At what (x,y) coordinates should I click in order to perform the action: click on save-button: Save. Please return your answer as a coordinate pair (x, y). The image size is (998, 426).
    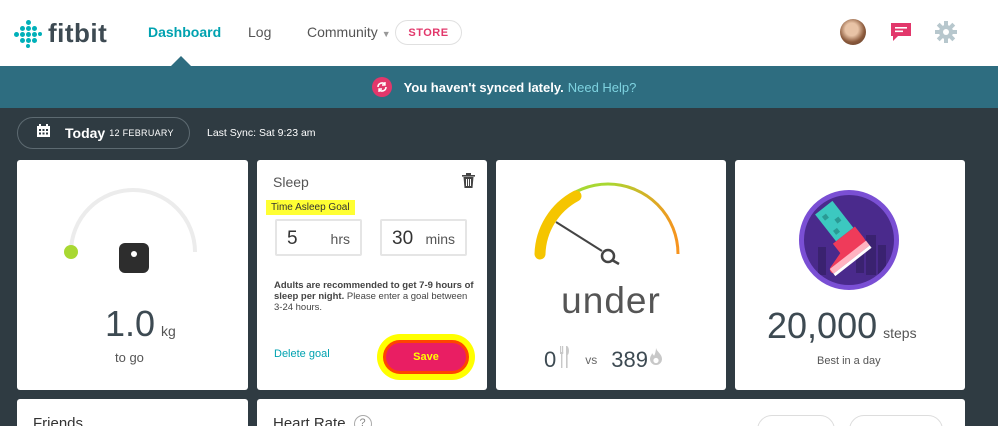
    Looking at the image, I should click on (426, 357).